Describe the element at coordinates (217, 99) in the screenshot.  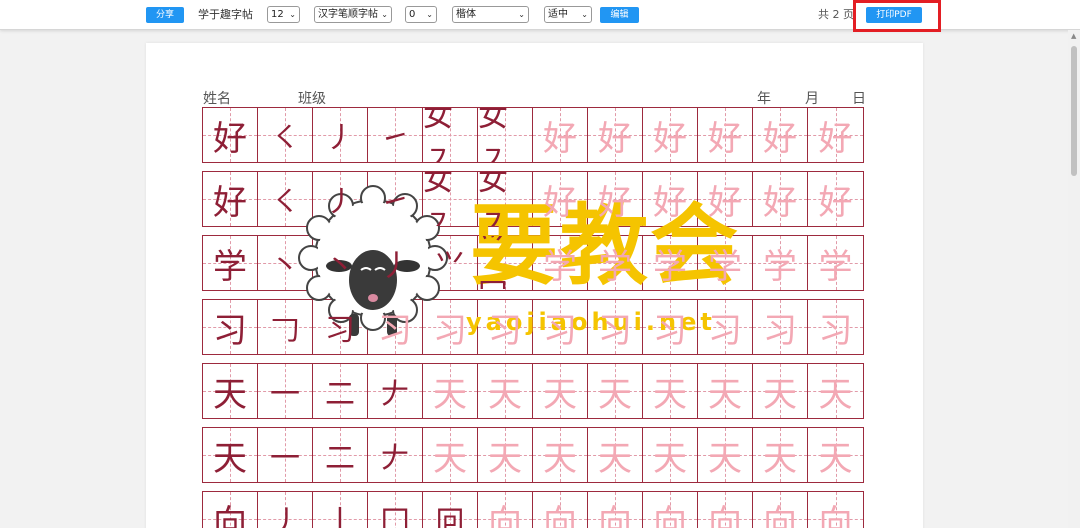
I see `name-label: 姓名` at that location.